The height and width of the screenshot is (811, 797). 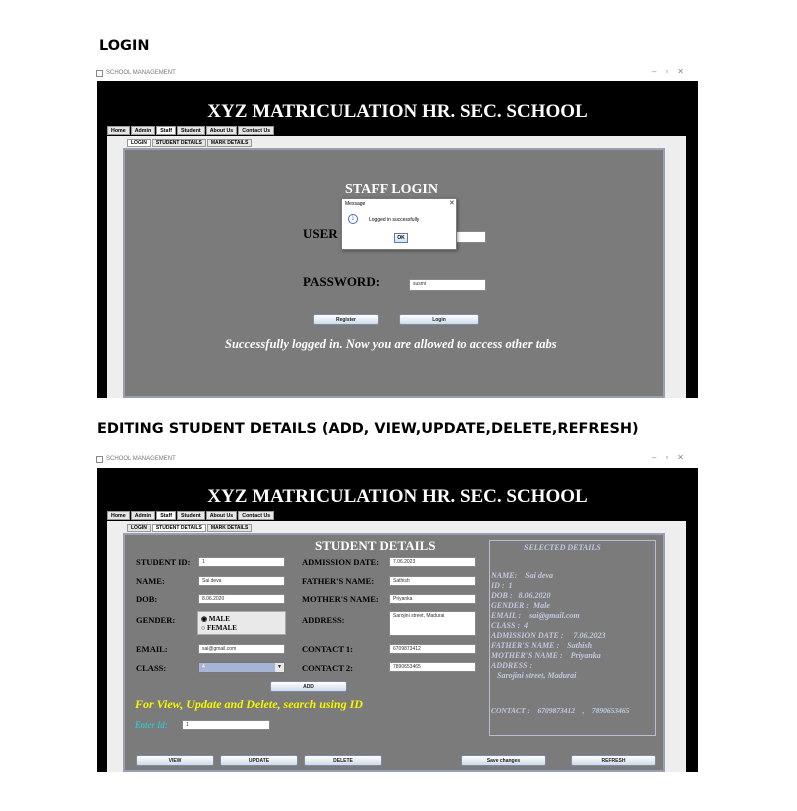 I want to click on selected-line: Sarojini street, Madurai, so click(x=534, y=675).